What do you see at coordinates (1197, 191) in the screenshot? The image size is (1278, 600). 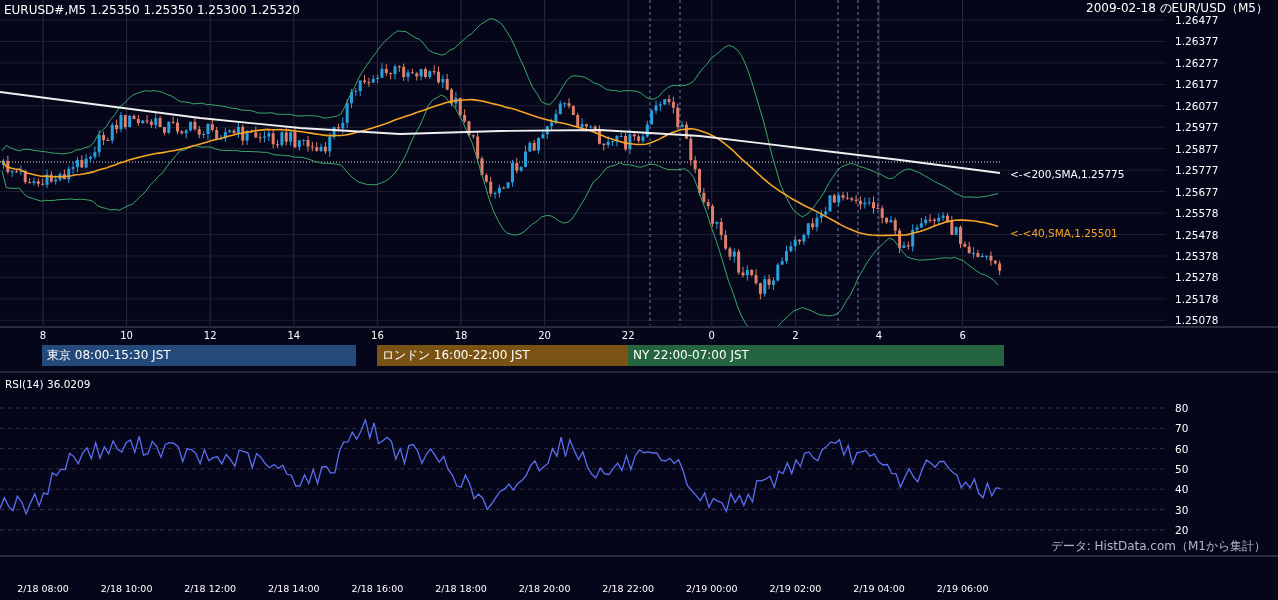 I see `axis-label: 1.25677` at bounding box center [1197, 191].